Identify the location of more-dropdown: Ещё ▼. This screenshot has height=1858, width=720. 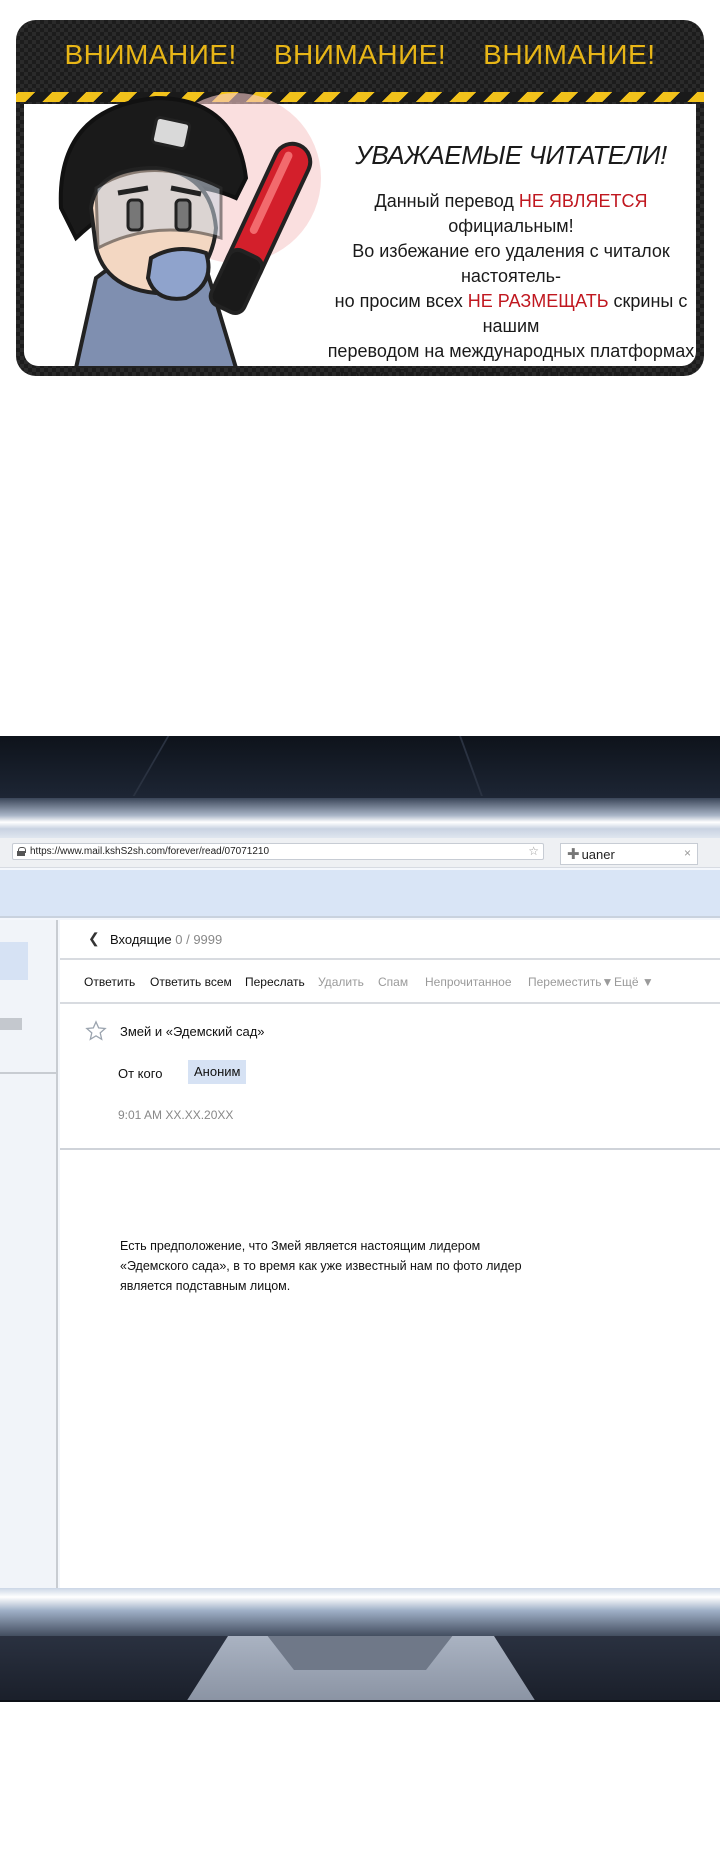
(634, 982).